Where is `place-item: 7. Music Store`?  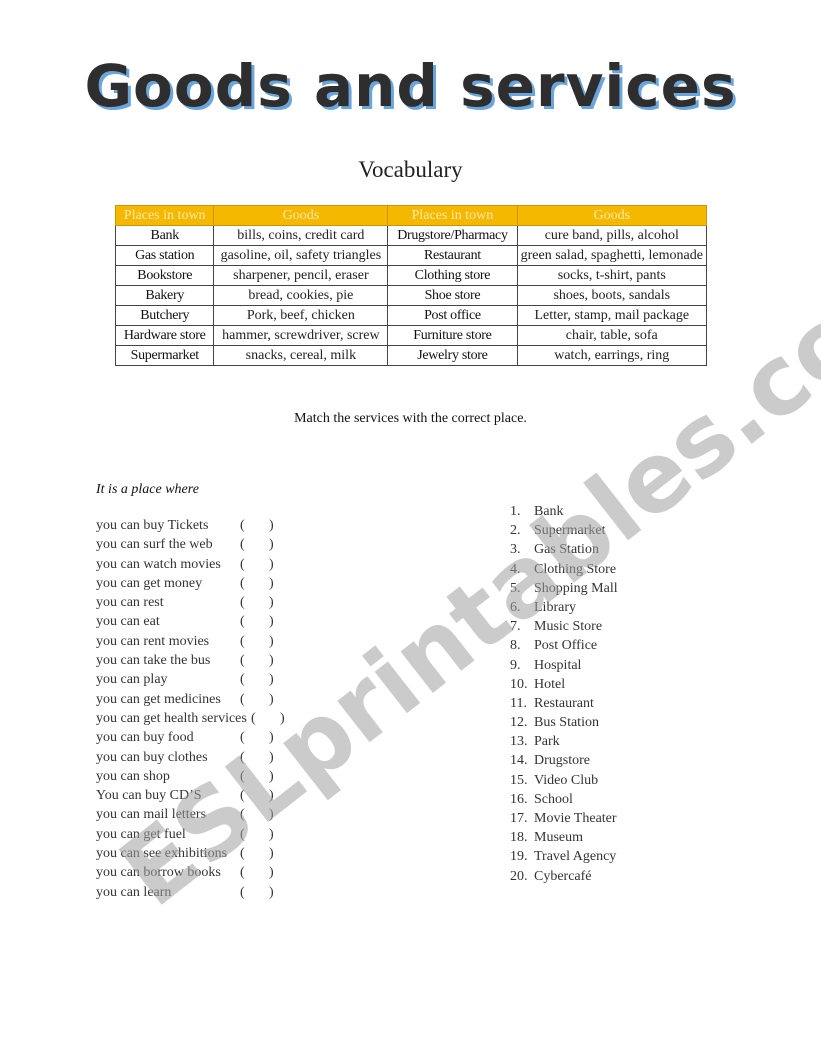 place-item: 7. Music Store is located at coordinates (564, 626).